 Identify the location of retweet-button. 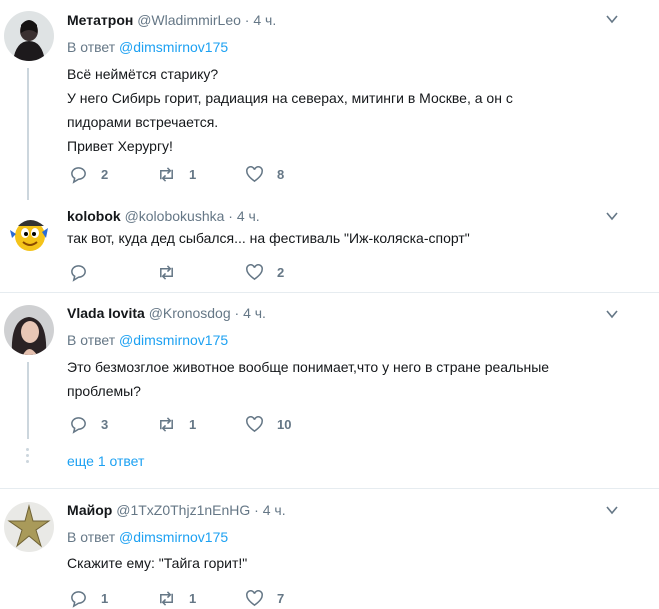
(173, 272).